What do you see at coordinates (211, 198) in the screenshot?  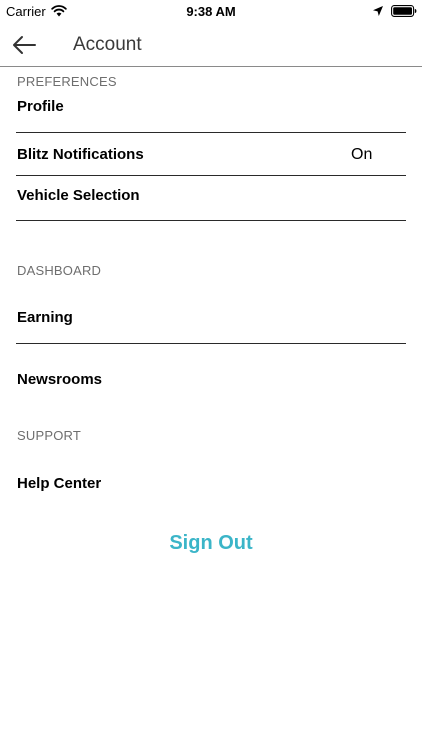 I see `row-vehicle-selection: Vehicle Selection` at bounding box center [211, 198].